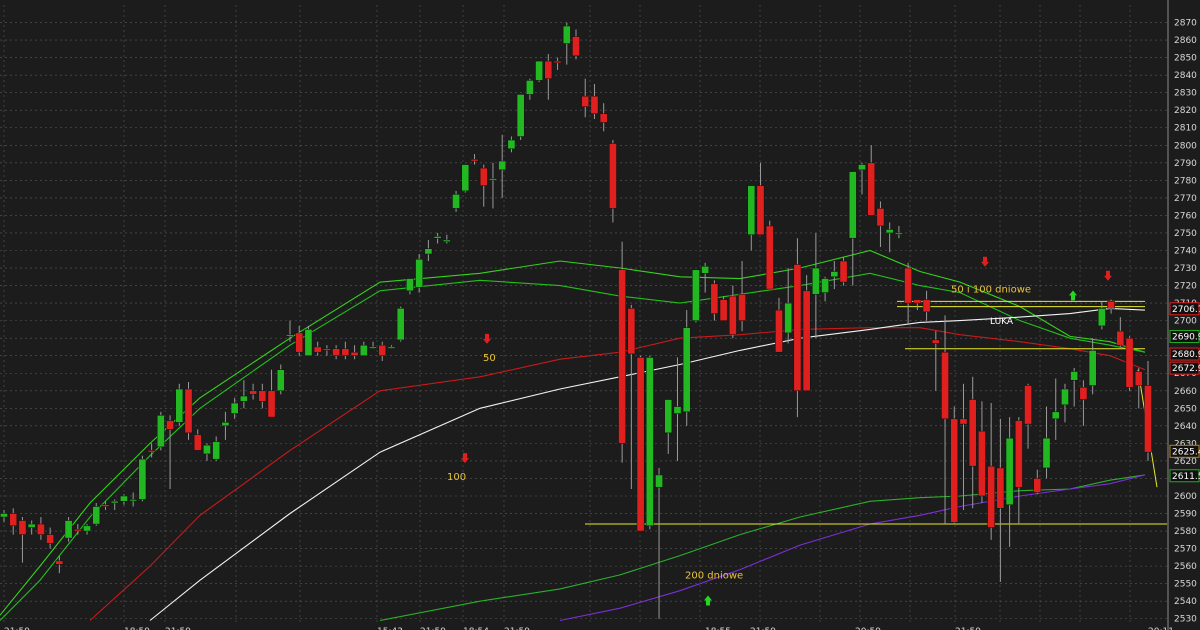  I want to click on y-tick-label: 2620, so click(1185, 462).